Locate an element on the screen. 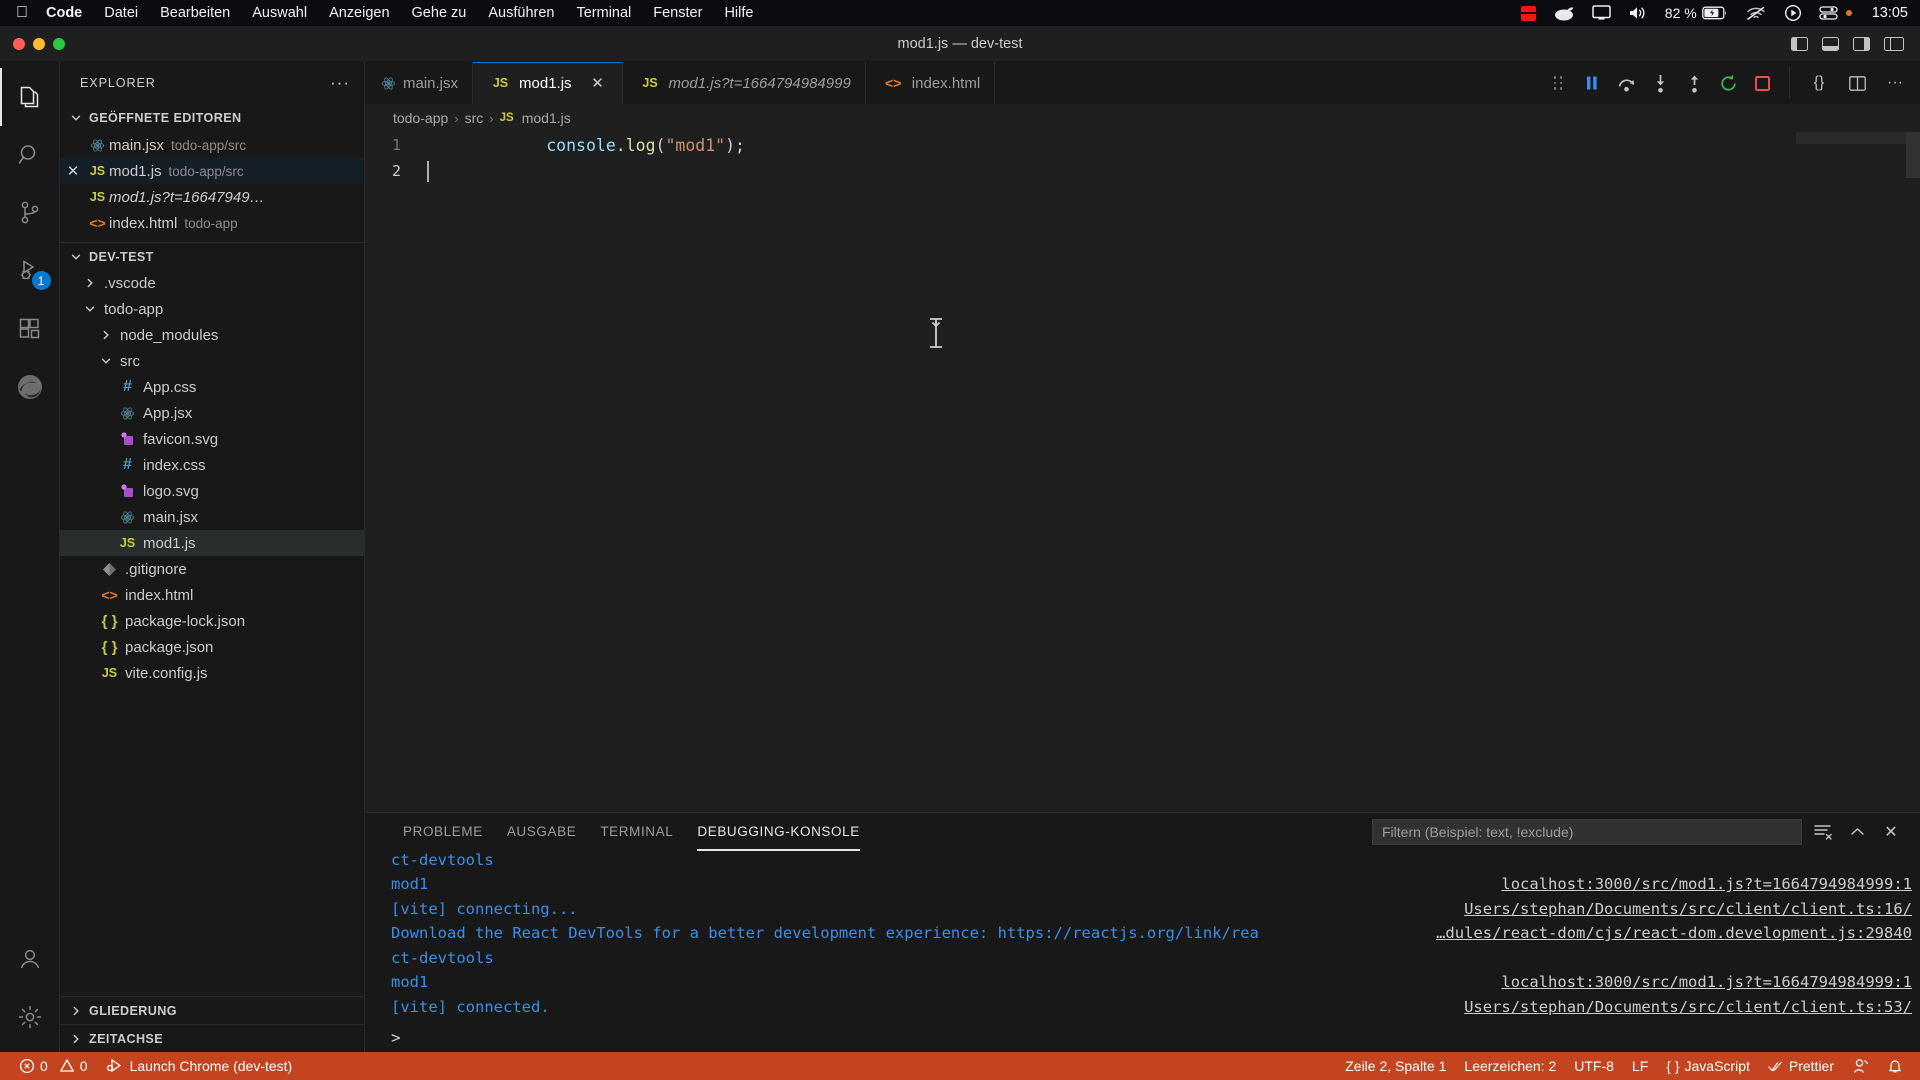 This screenshot has width=1920, height=1080. menu-auswahl: Auswahl is located at coordinates (279, 13).